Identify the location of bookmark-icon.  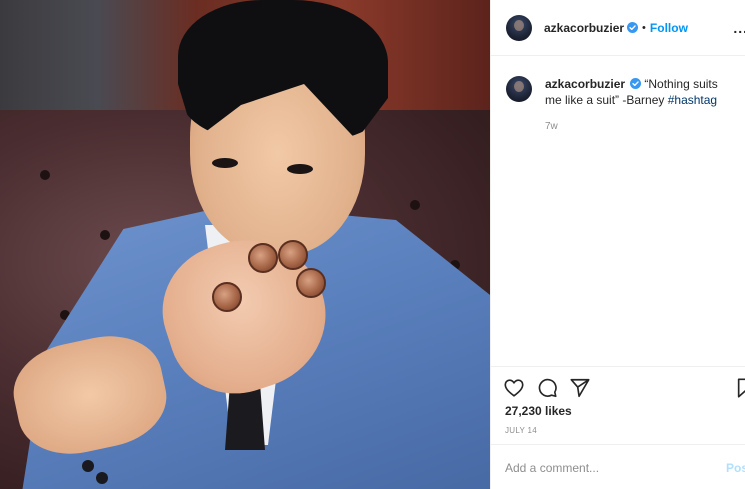
(740, 388).